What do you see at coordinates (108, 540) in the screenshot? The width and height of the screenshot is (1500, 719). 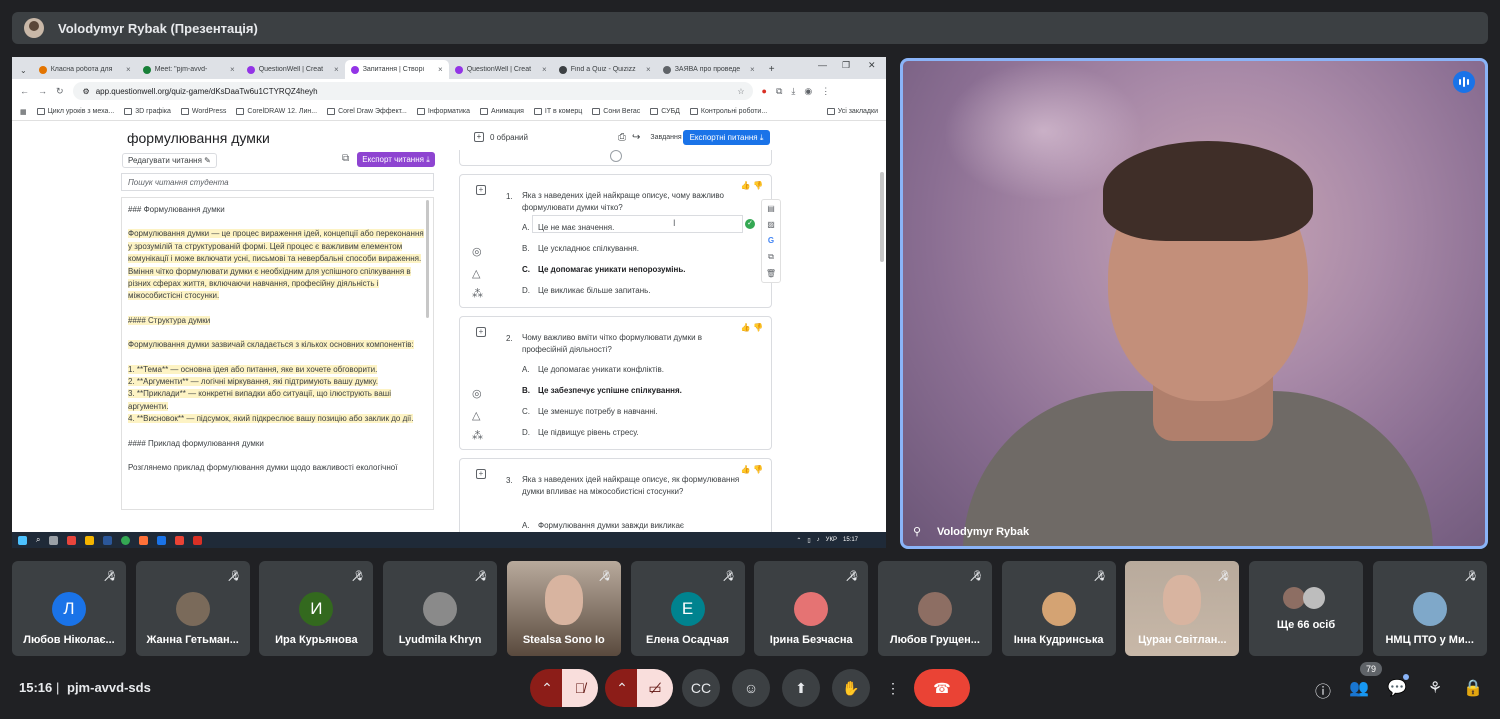 I see `word-icon` at bounding box center [108, 540].